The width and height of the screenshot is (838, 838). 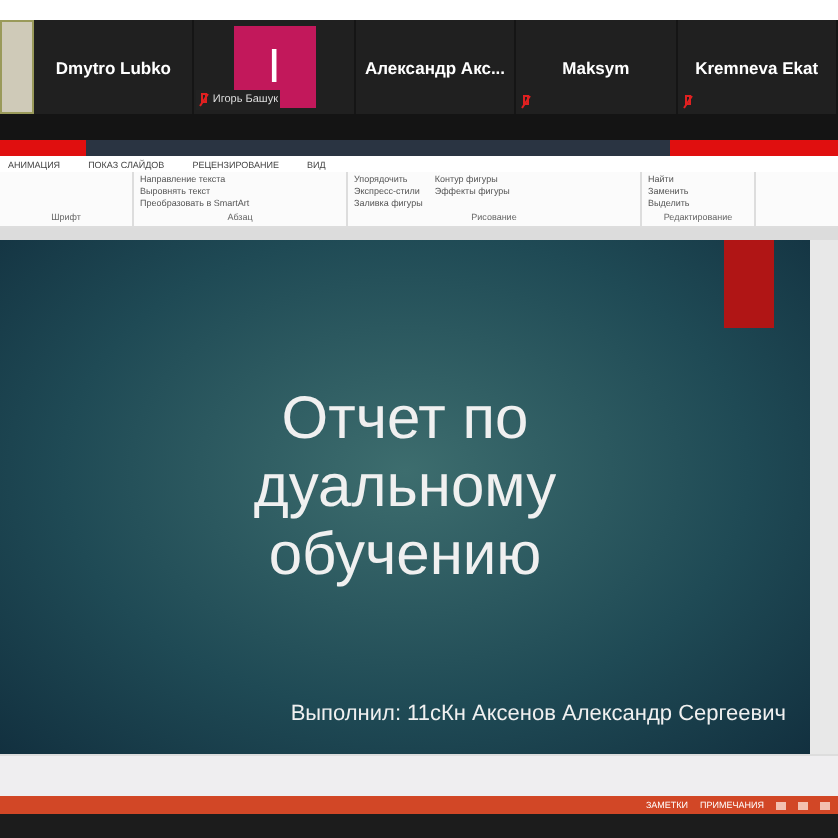 I want to click on participant-tile: Dmytro Lubko, so click(x=114, y=67).